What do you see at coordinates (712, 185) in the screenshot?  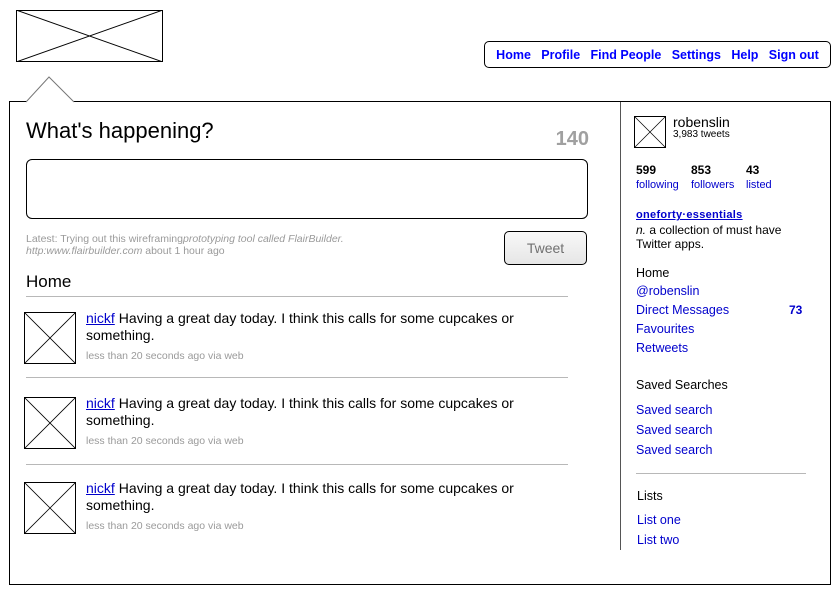 I see `stat-label: followers` at bounding box center [712, 185].